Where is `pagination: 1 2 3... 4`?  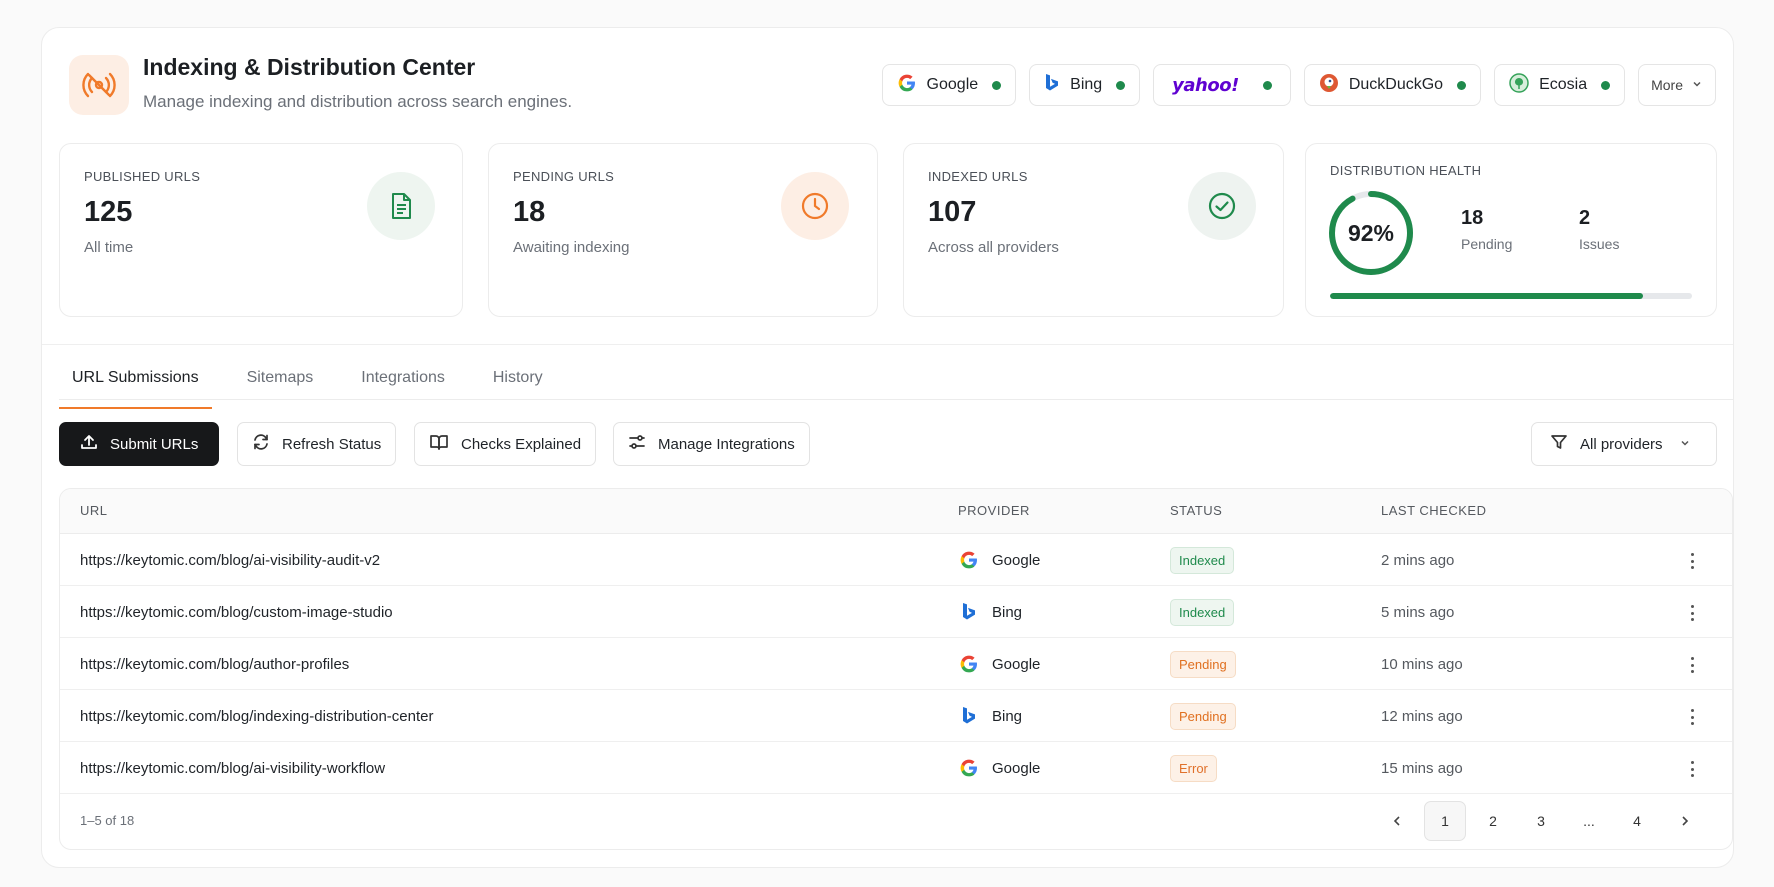 pagination: 1 2 3... 4 is located at coordinates (1538, 821).